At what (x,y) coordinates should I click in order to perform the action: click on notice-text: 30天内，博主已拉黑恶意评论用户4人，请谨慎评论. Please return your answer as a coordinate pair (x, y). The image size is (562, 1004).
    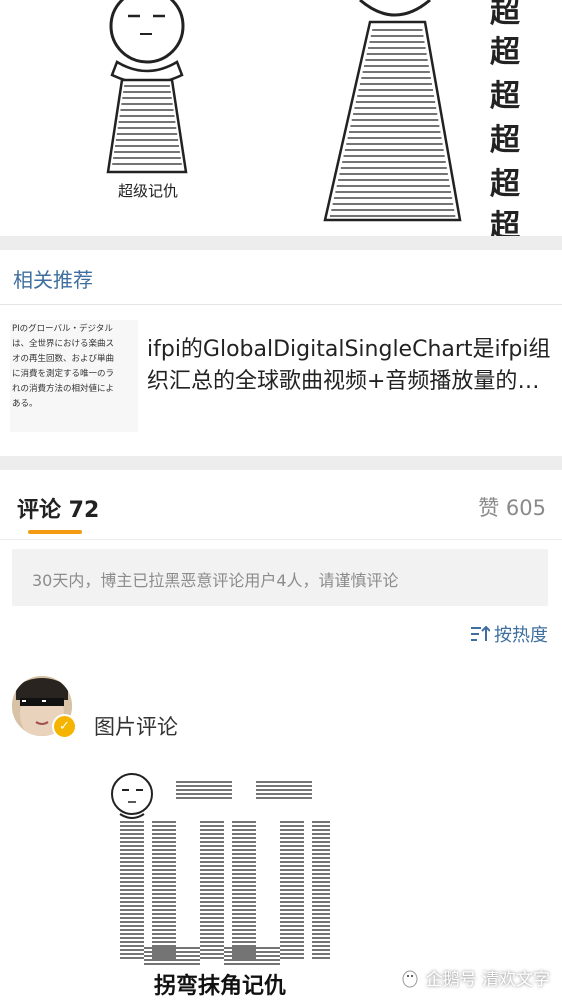
    Looking at the image, I should click on (215, 580).